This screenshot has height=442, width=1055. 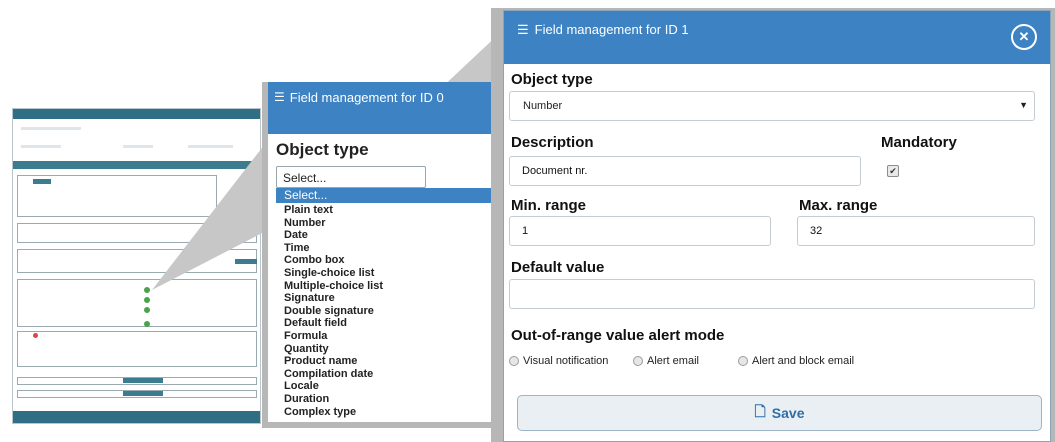 I want to click on max-range-input: 32, so click(x=916, y=231).